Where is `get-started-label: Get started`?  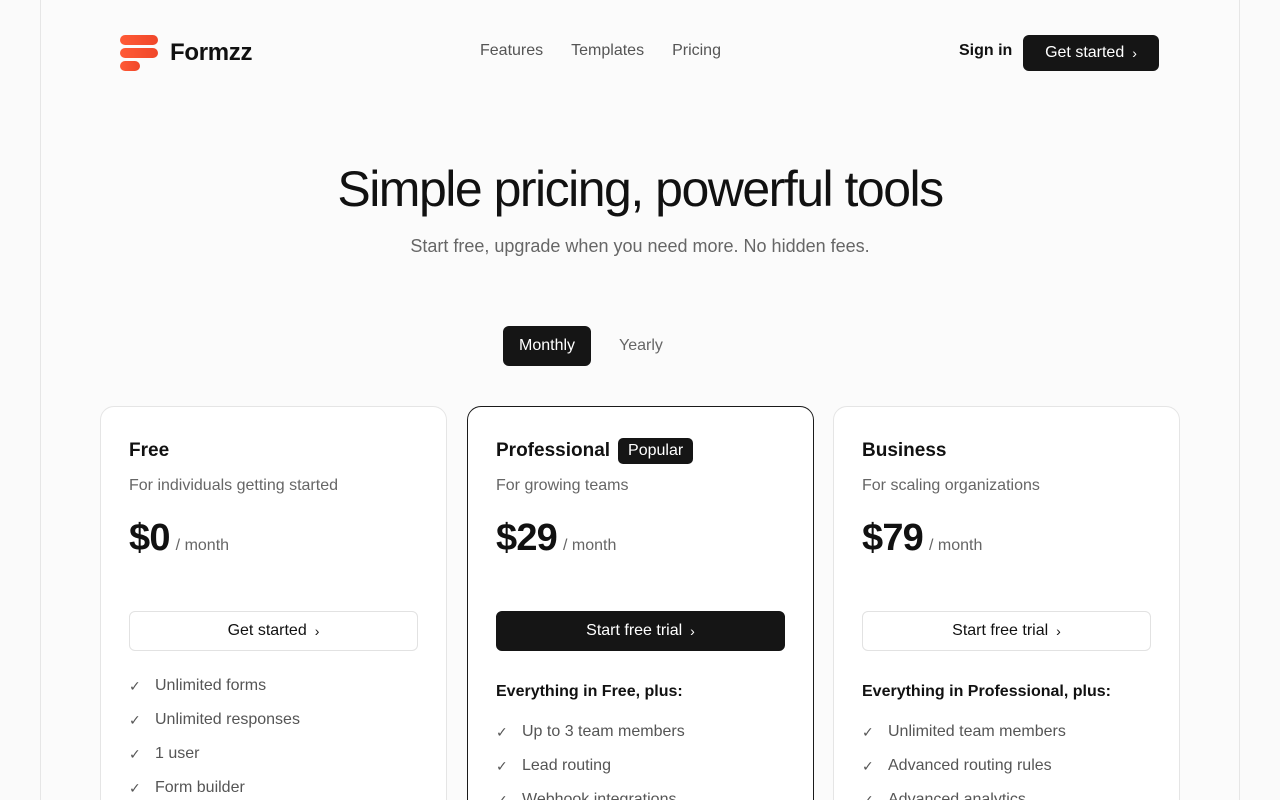 get-started-label: Get started is located at coordinates (1085, 52).